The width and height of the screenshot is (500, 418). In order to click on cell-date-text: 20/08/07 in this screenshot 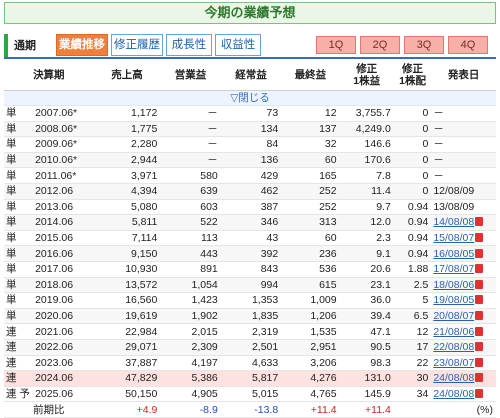, I will do `click(453, 316)`.